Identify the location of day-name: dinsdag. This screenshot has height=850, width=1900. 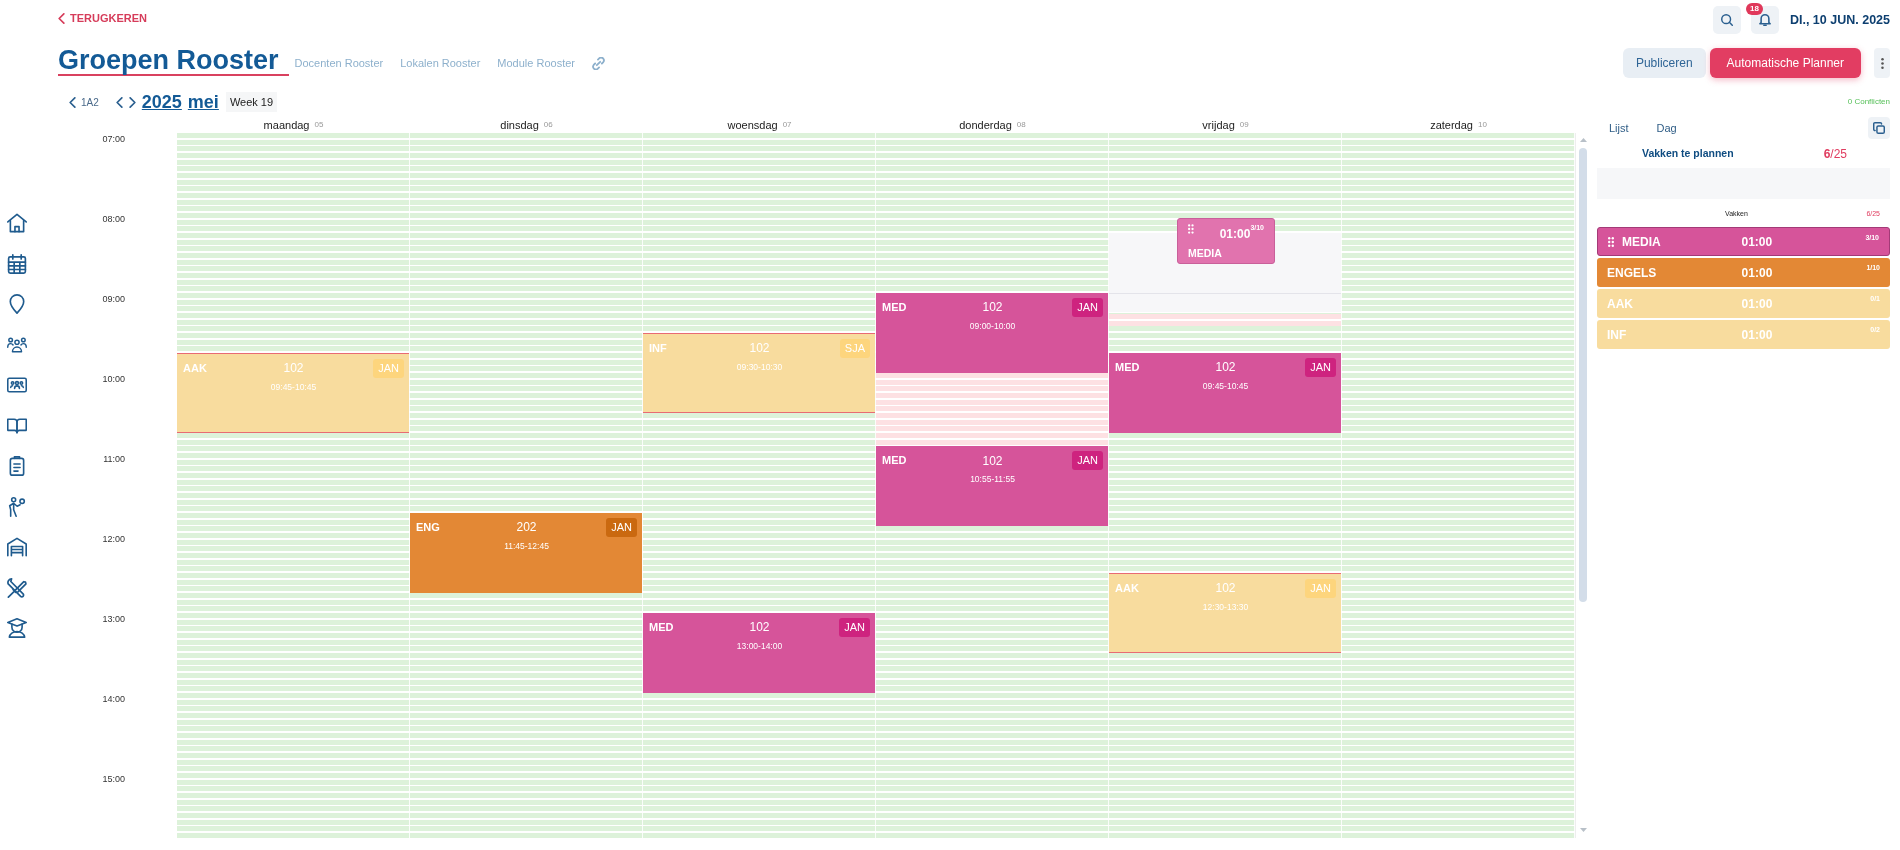
(519, 125).